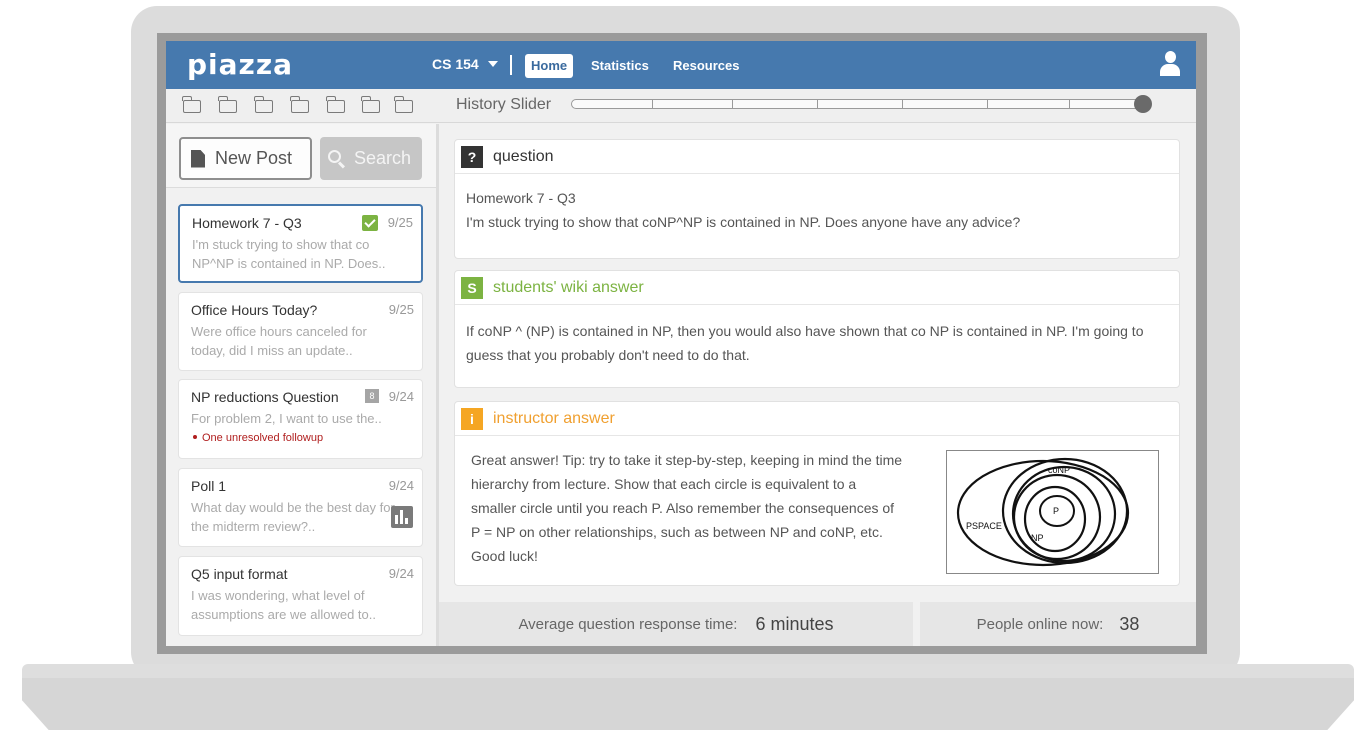 This screenshot has height=734, width=1365. I want to click on instructor-answer-header: i instructor answer, so click(817, 419).